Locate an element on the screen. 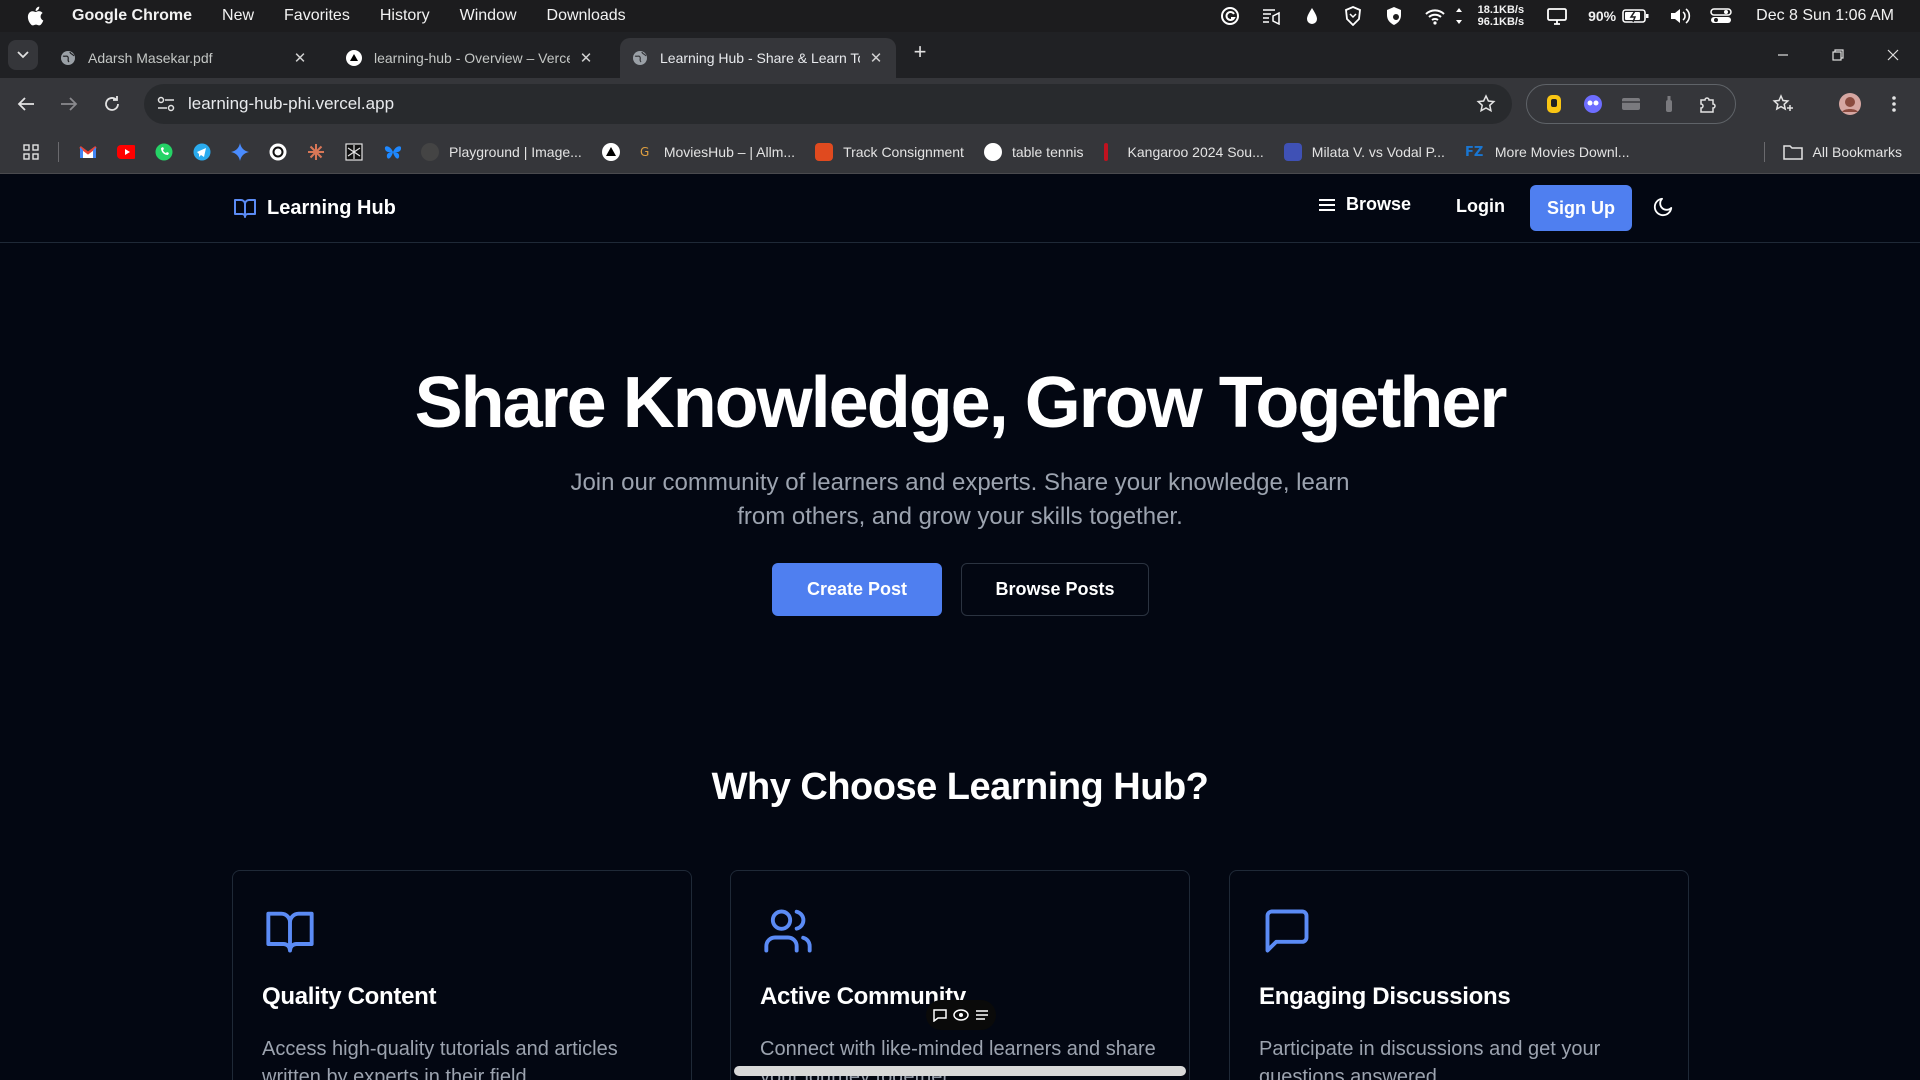 The height and width of the screenshot is (1080, 1920). svg-text: FZ is located at coordinates (1474, 152).